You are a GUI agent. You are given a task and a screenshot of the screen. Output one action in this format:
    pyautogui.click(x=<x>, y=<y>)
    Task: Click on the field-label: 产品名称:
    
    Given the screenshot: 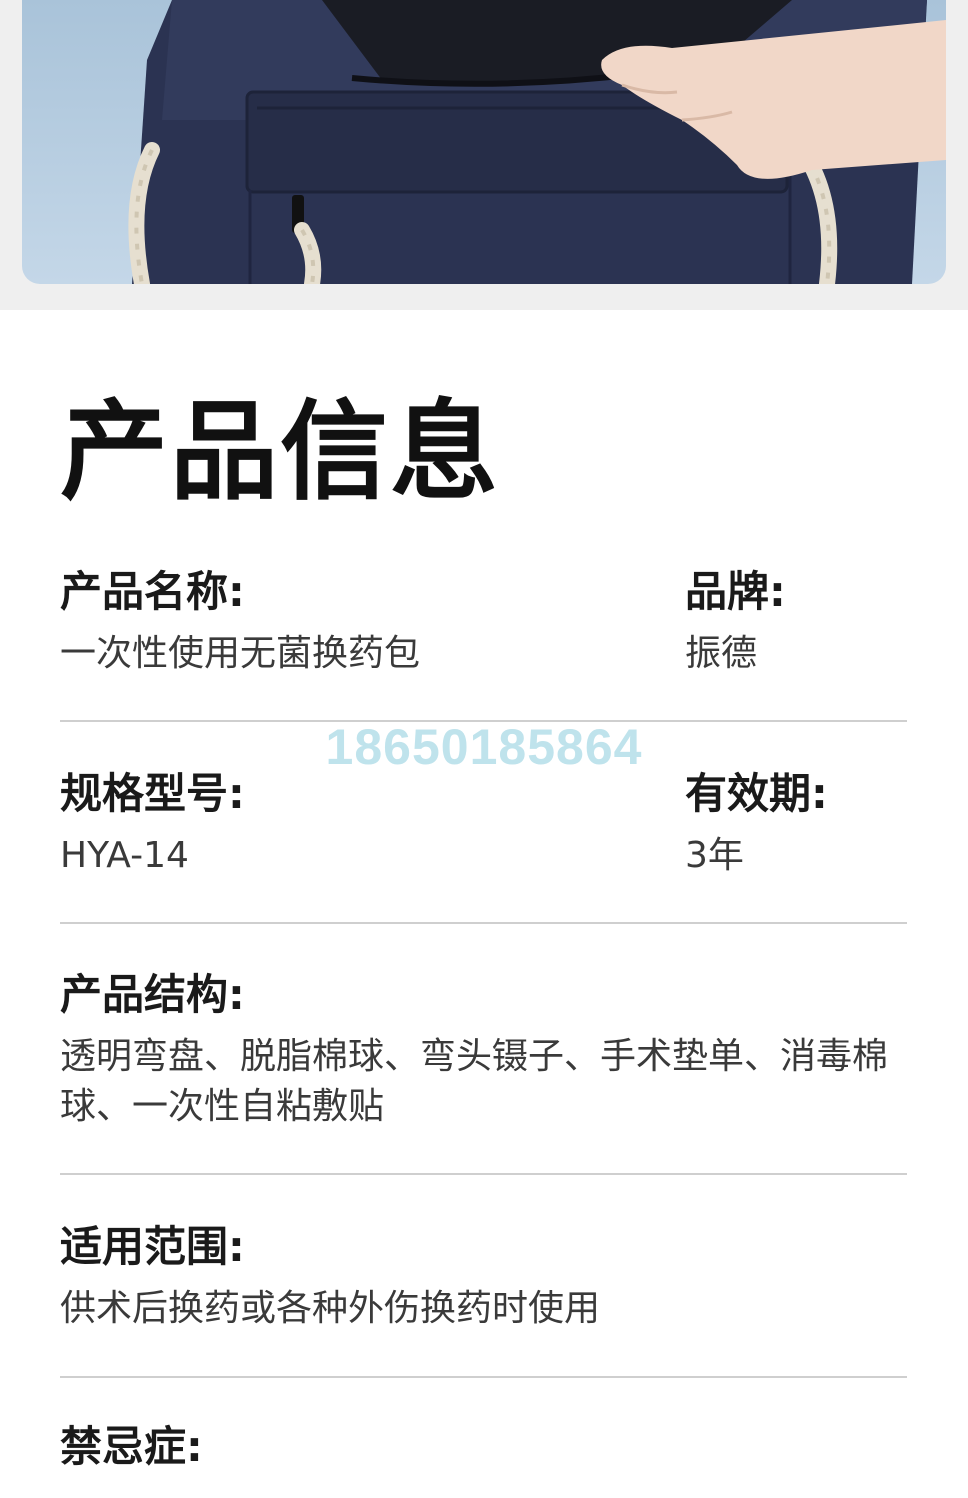 What is the action you would take?
    pyautogui.click(x=152, y=591)
    